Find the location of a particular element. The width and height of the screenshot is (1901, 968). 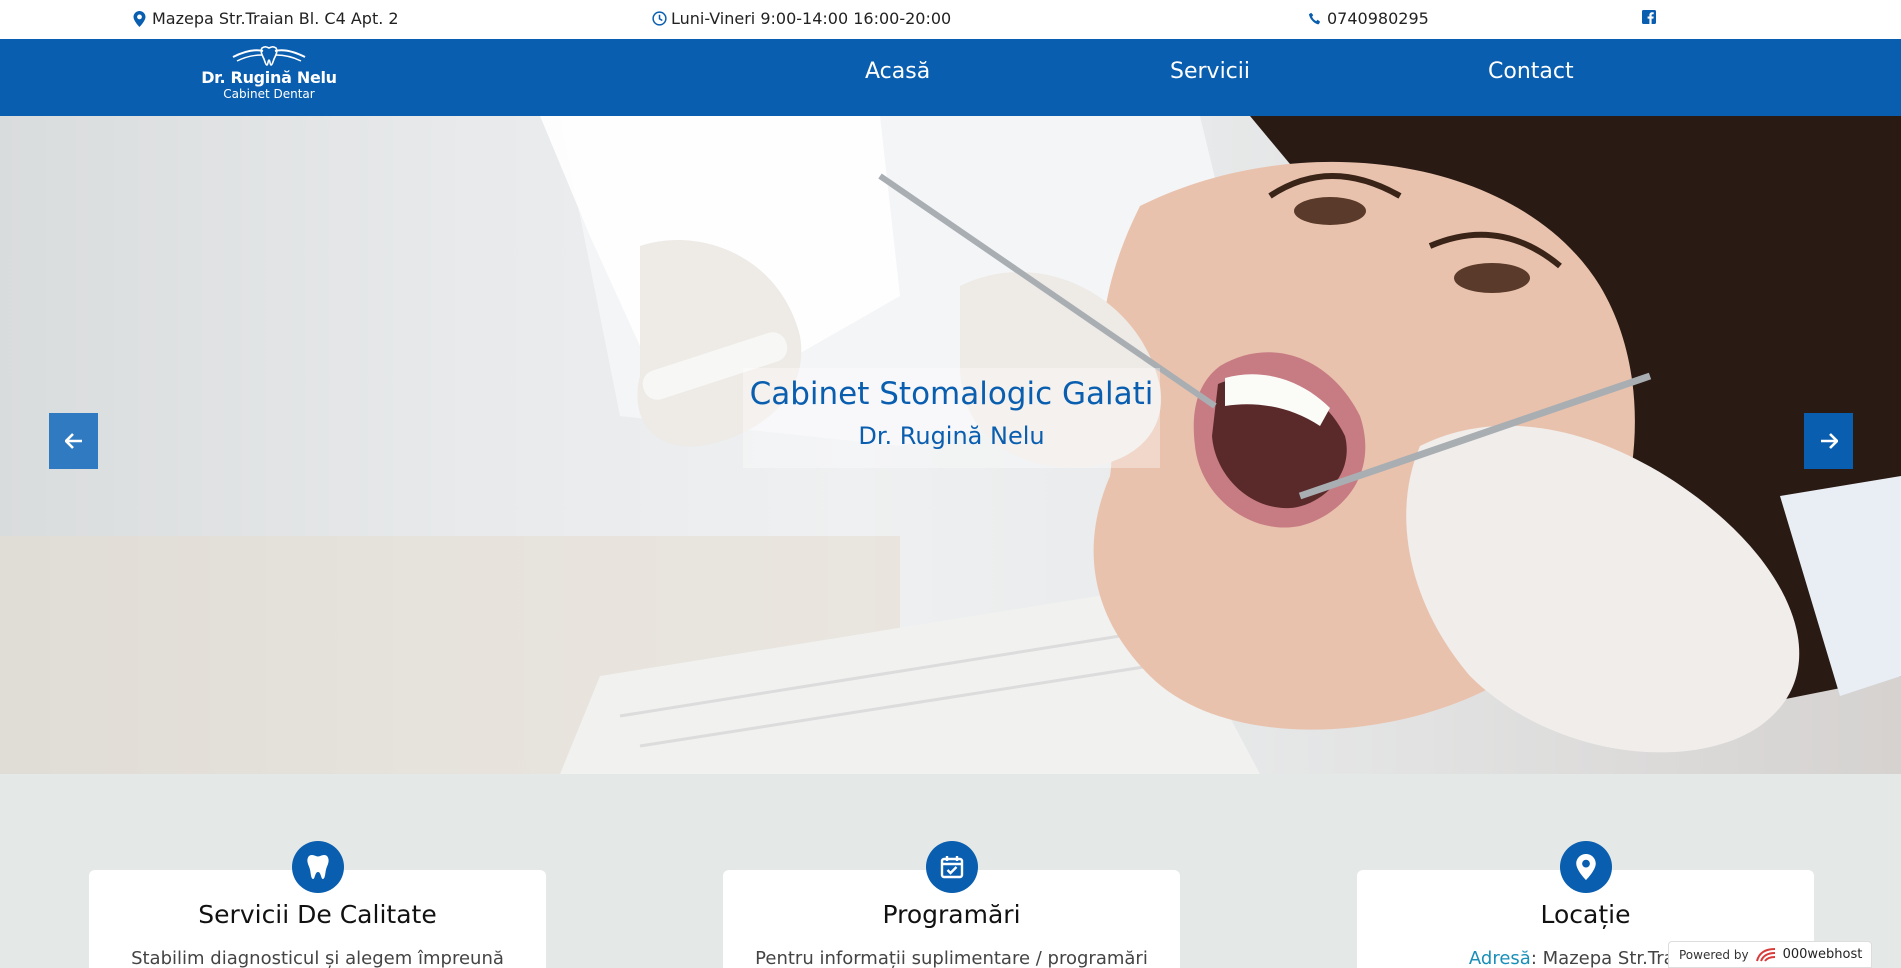

hero-subtitle: Dr. Rugină Nelu is located at coordinates (951, 436).